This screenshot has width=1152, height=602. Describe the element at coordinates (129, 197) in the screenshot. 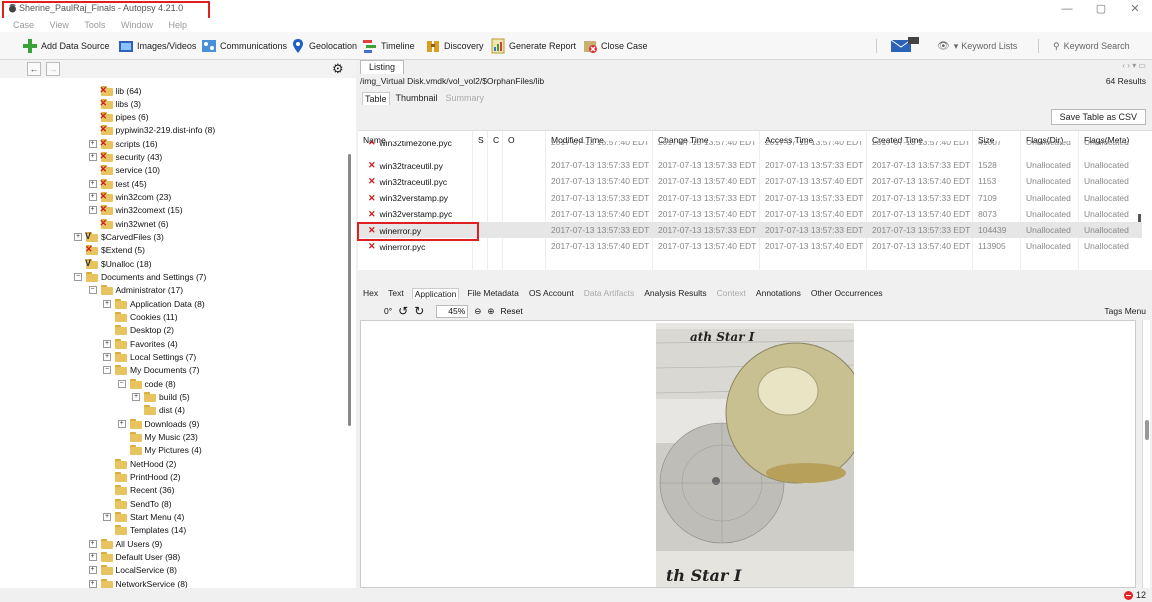

I see `tree-node: + ✕ win32com (23)` at that location.